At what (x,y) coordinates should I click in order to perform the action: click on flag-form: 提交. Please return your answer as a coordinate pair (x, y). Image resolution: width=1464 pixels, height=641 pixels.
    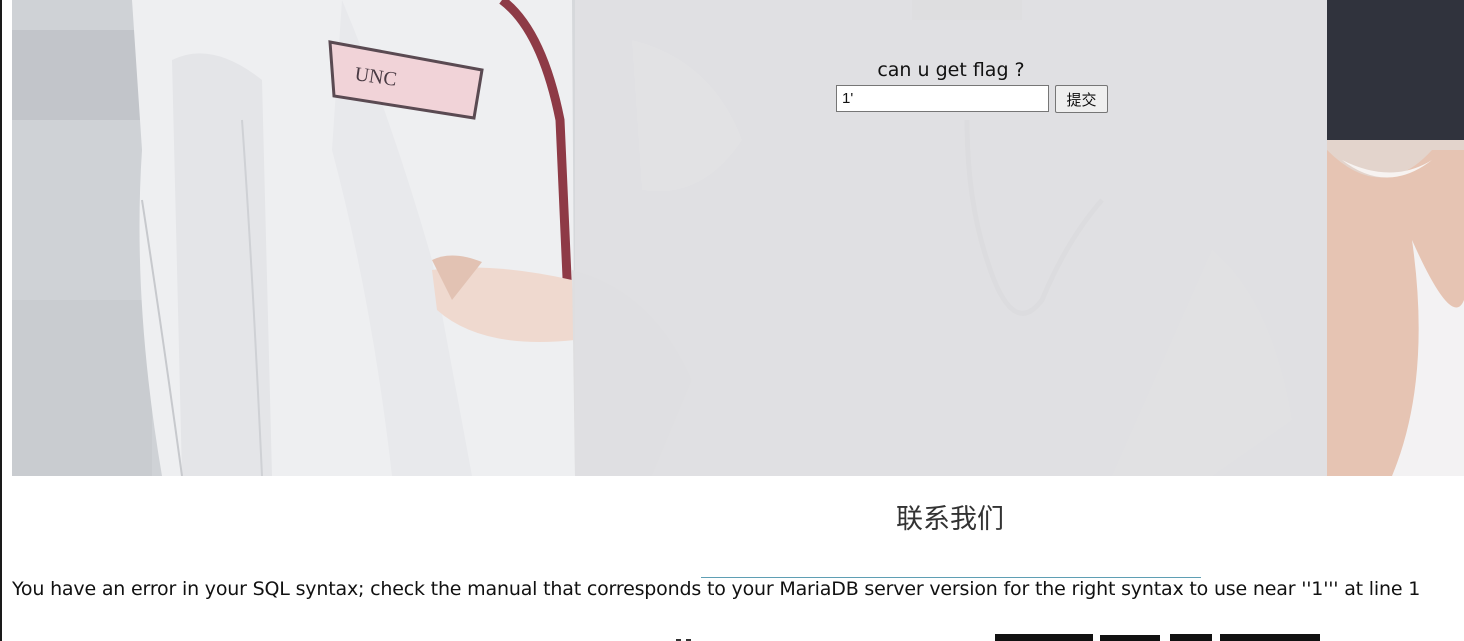
    Looking at the image, I should click on (976, 99).